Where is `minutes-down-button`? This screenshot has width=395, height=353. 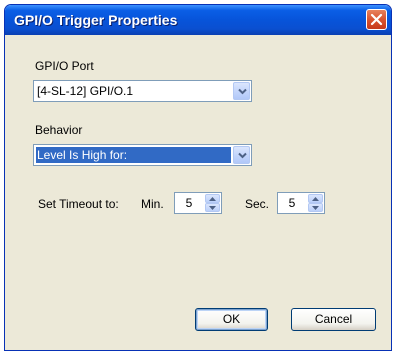 minutes-down-button is located at coordinates (212, 207).